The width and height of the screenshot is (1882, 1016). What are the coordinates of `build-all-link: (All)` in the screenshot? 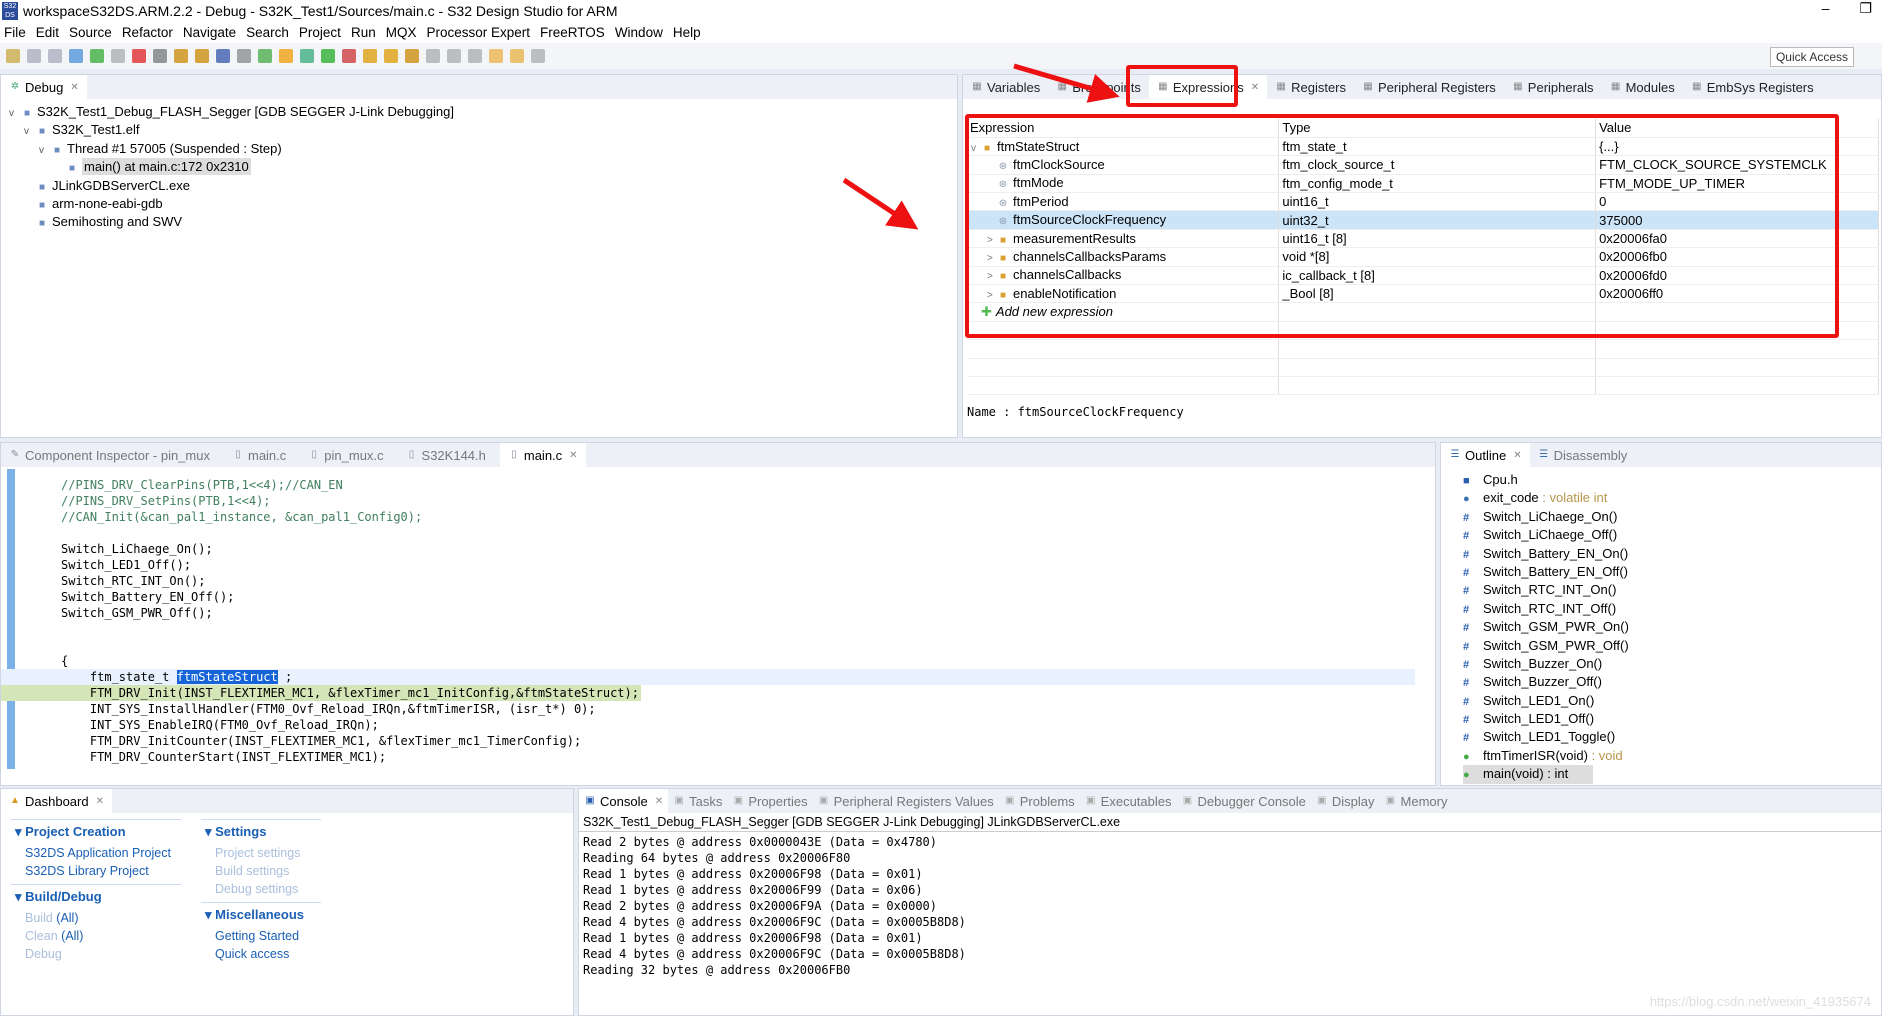 It's located at (67, 918).